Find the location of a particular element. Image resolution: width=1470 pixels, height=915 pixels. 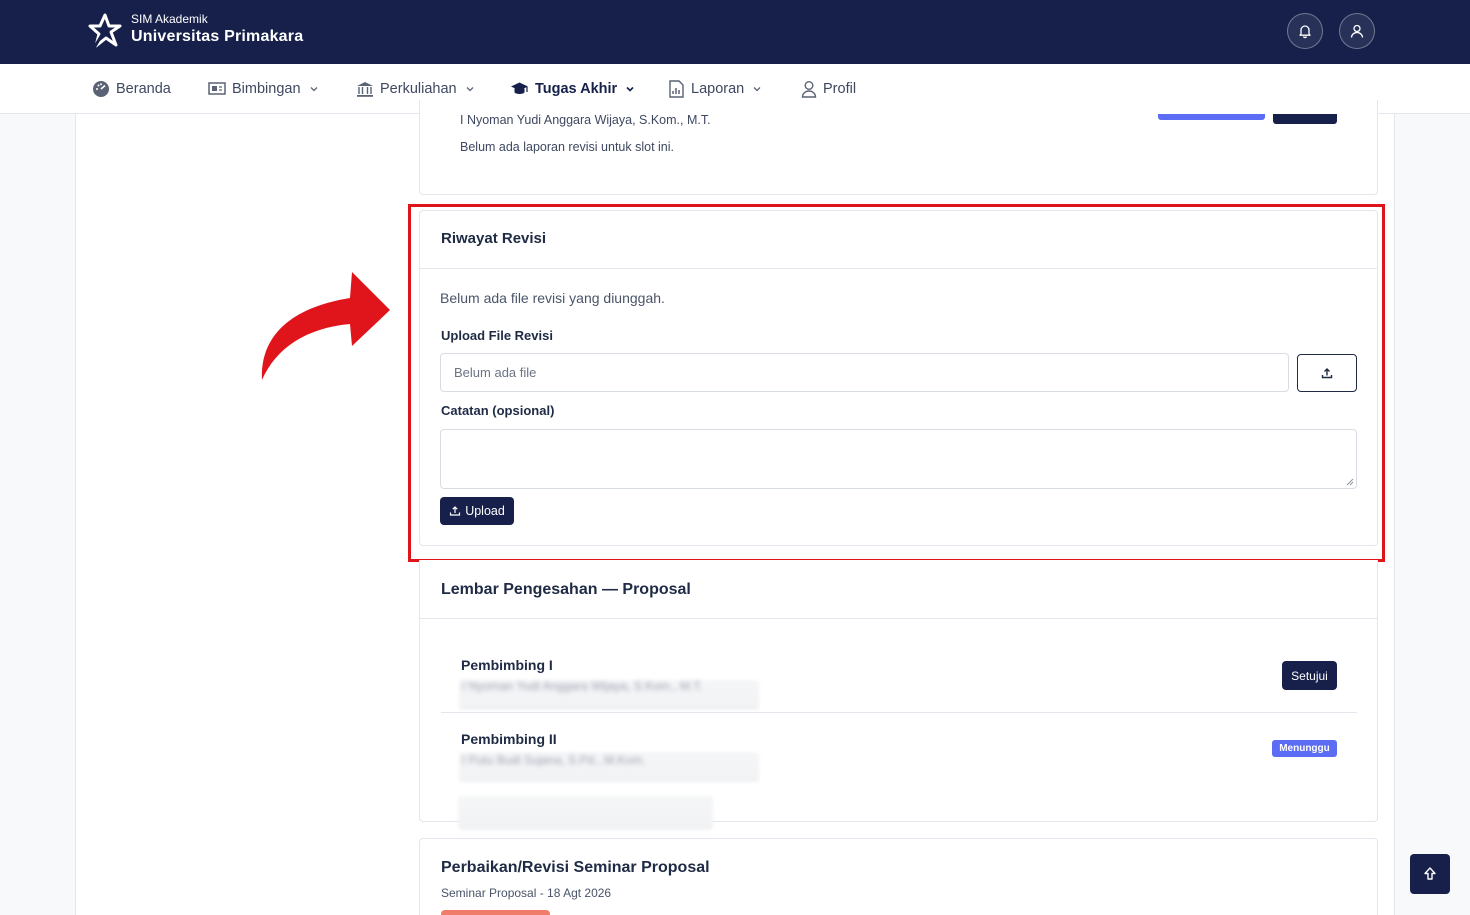

nav-bimbingan-label: Bimbingan is located at coordinates (266, 89).